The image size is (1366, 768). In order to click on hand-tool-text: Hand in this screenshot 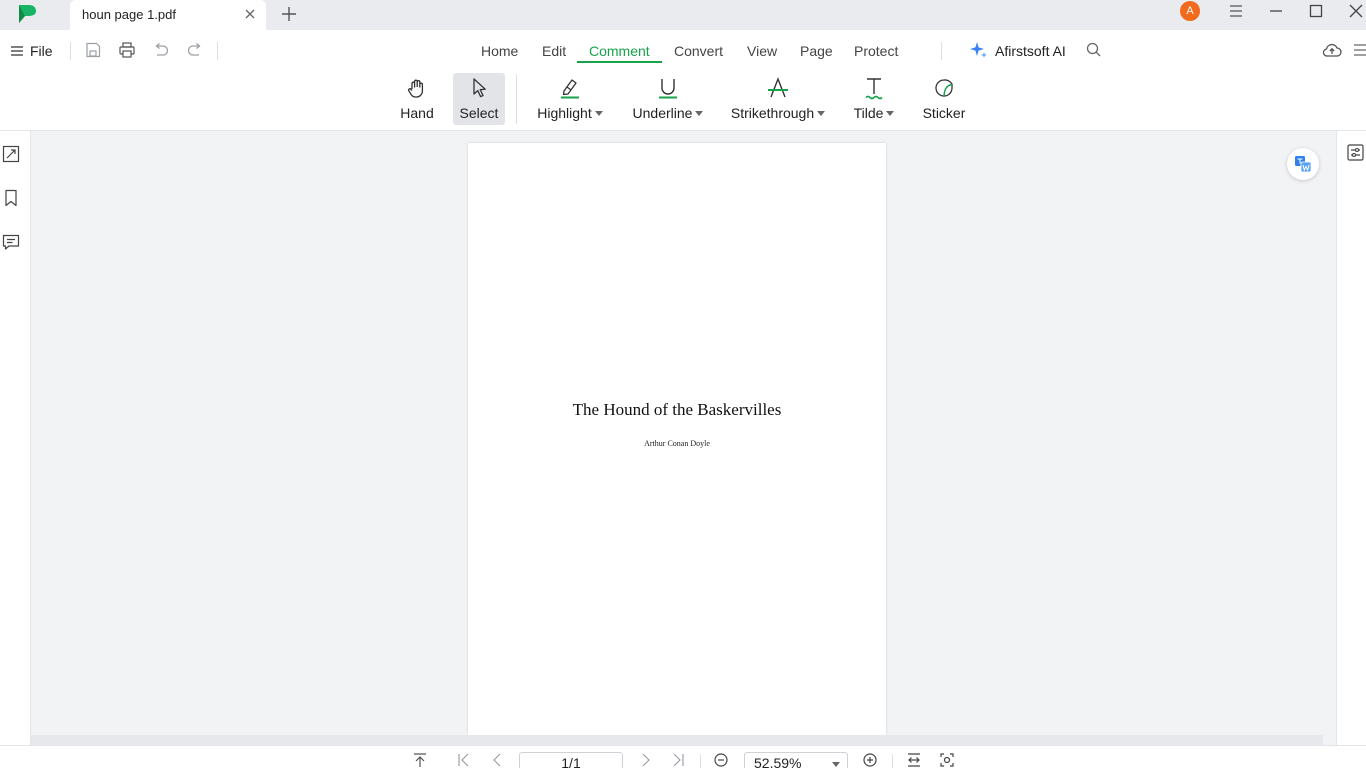, I will do `click(417, 113)`.